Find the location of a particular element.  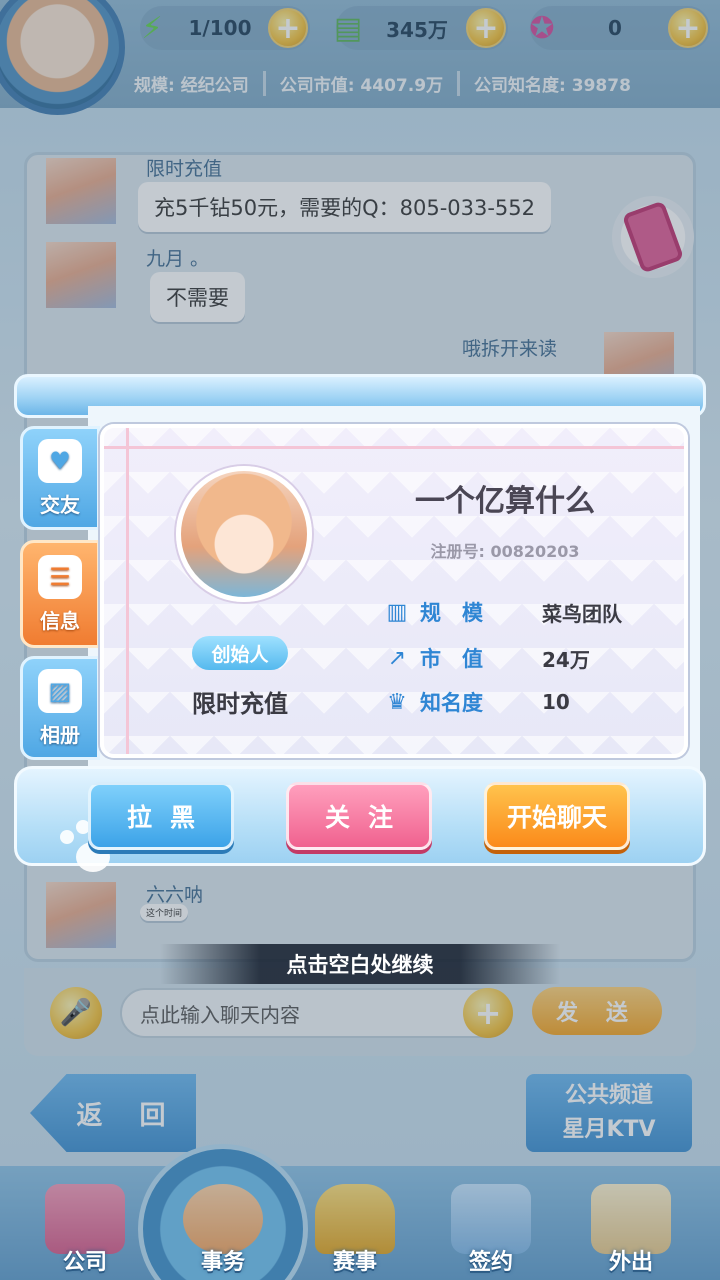

nav-label: 签约 is located at coordinates (490, 1262).